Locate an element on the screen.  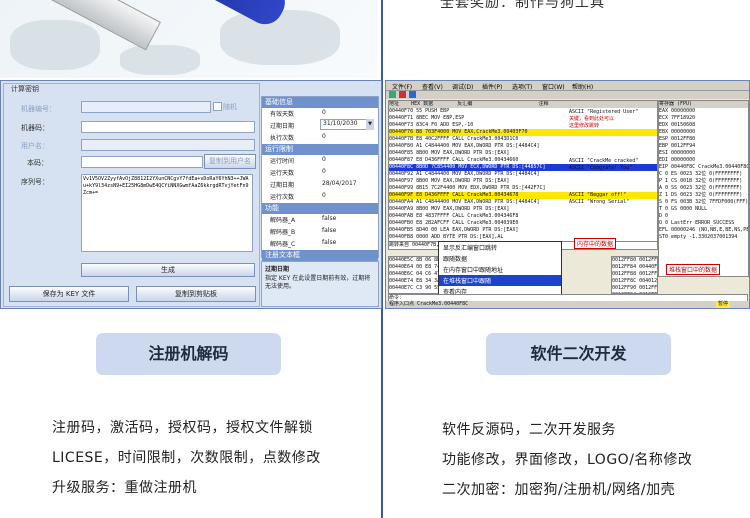
random-checkbox-label: 随机 is located at coordinates (230, 107).